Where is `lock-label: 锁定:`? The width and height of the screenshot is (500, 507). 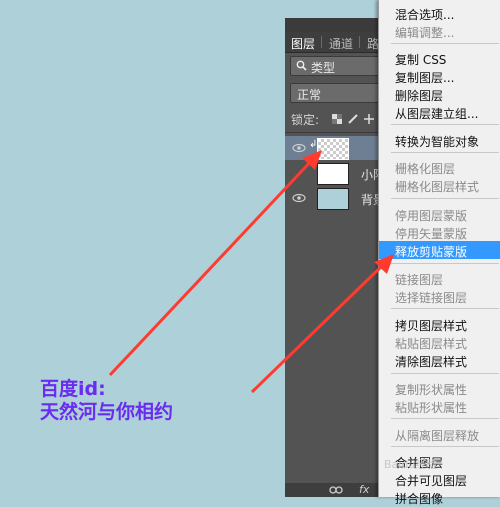
lock-label: 锁定: is located at coordinates (305, 120).